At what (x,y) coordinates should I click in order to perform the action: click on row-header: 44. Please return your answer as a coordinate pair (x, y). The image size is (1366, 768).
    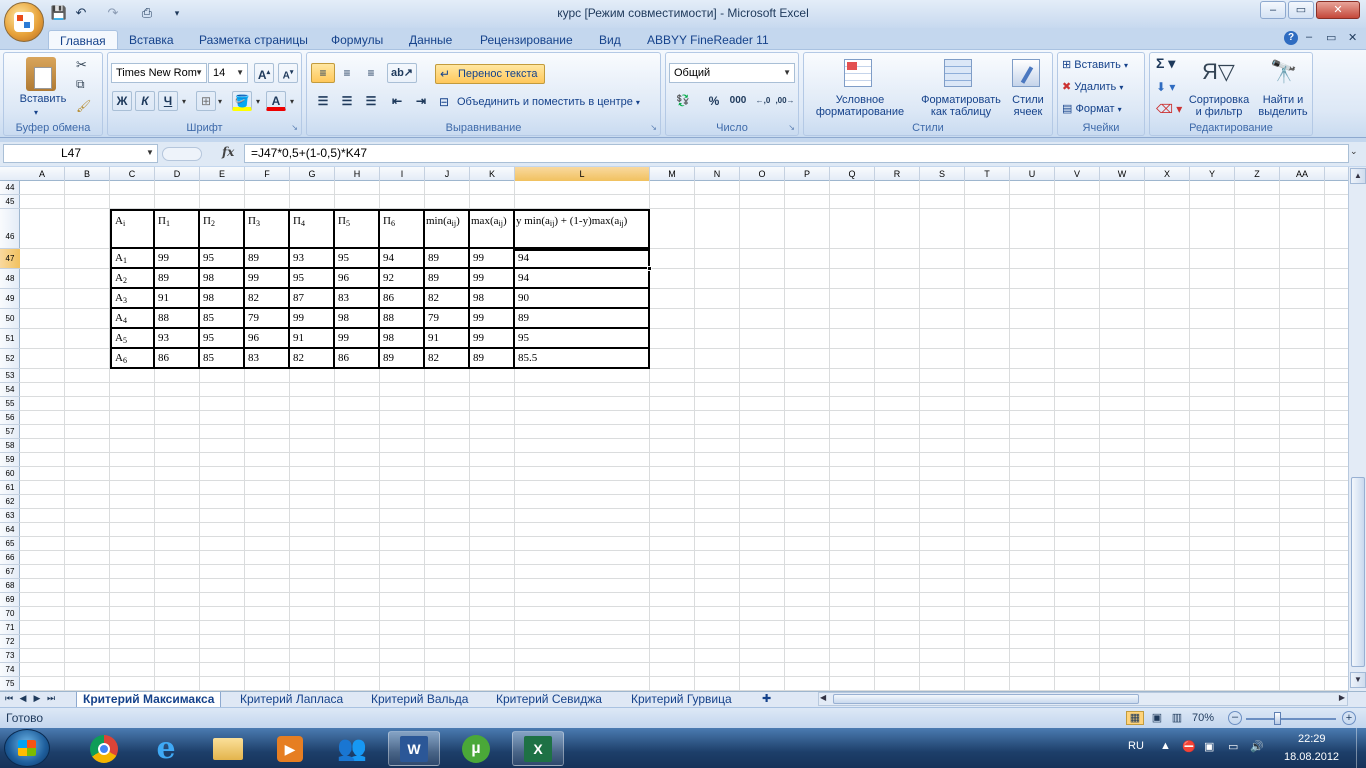
    Looking at the image, I should click on (10, 188).